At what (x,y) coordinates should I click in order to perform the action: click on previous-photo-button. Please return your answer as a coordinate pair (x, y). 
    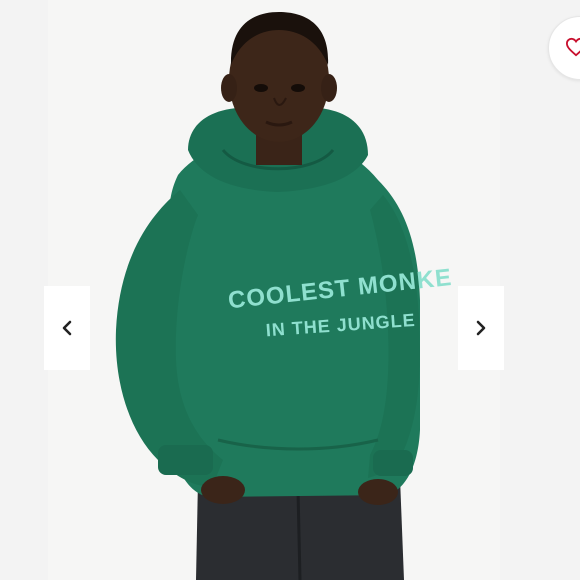
    Looking at the image, I should click on (67, 328).